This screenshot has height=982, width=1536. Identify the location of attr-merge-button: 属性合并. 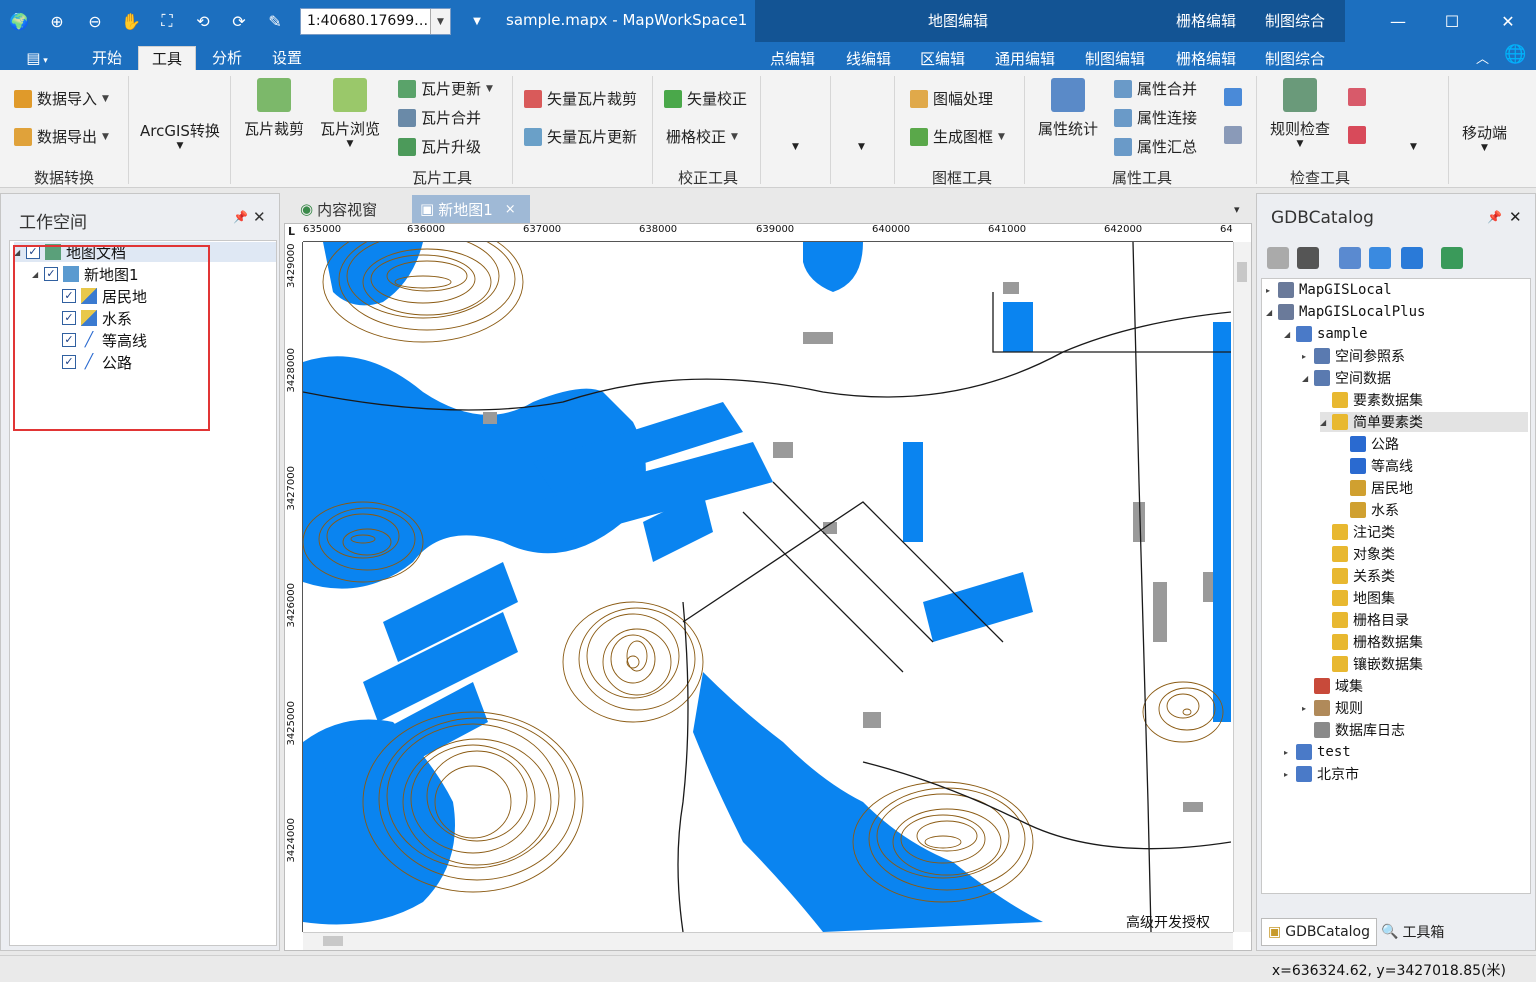
(1155, 88).